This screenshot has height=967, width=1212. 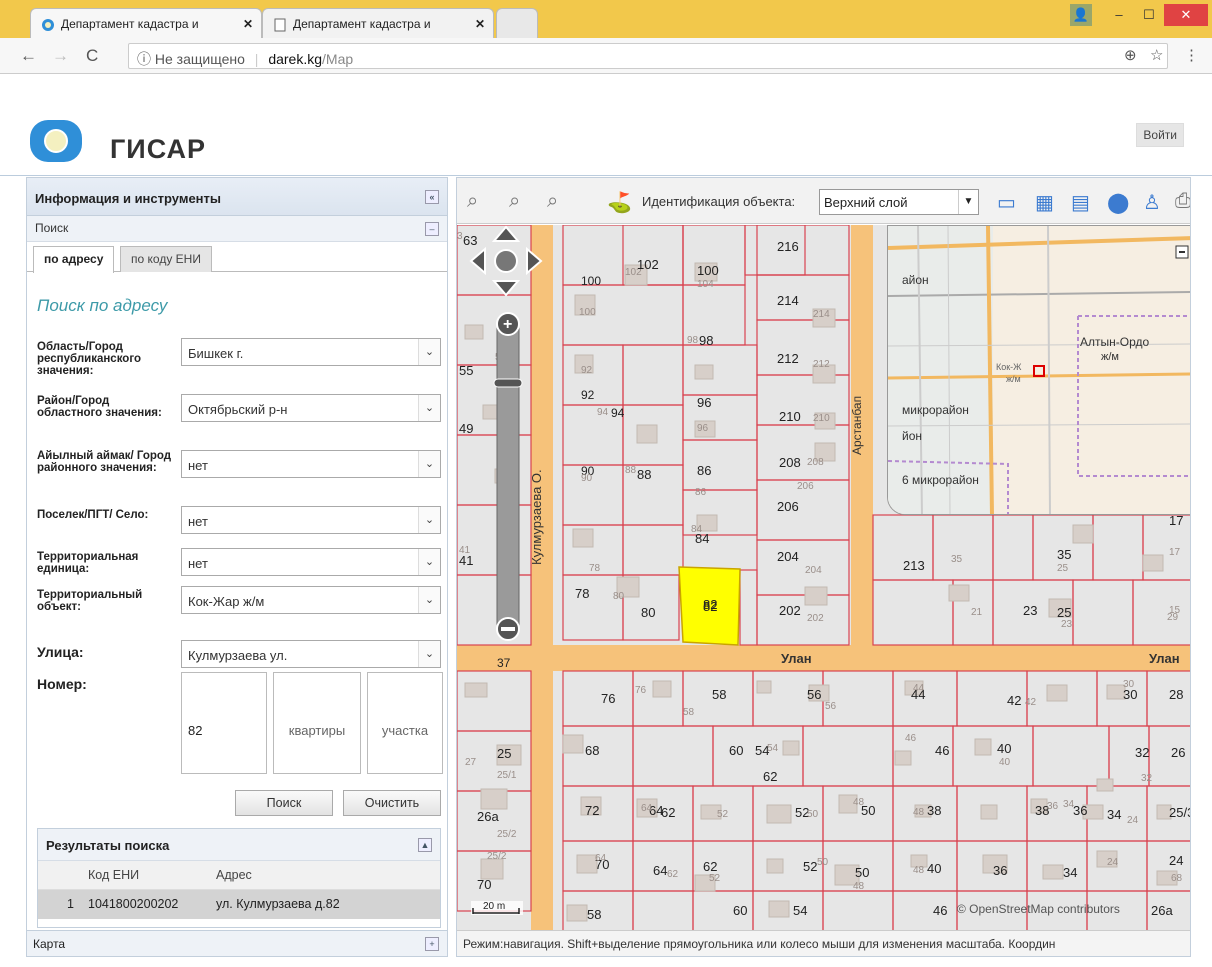 I want to click on zoom-bar: +, so click(x=508, y=476).